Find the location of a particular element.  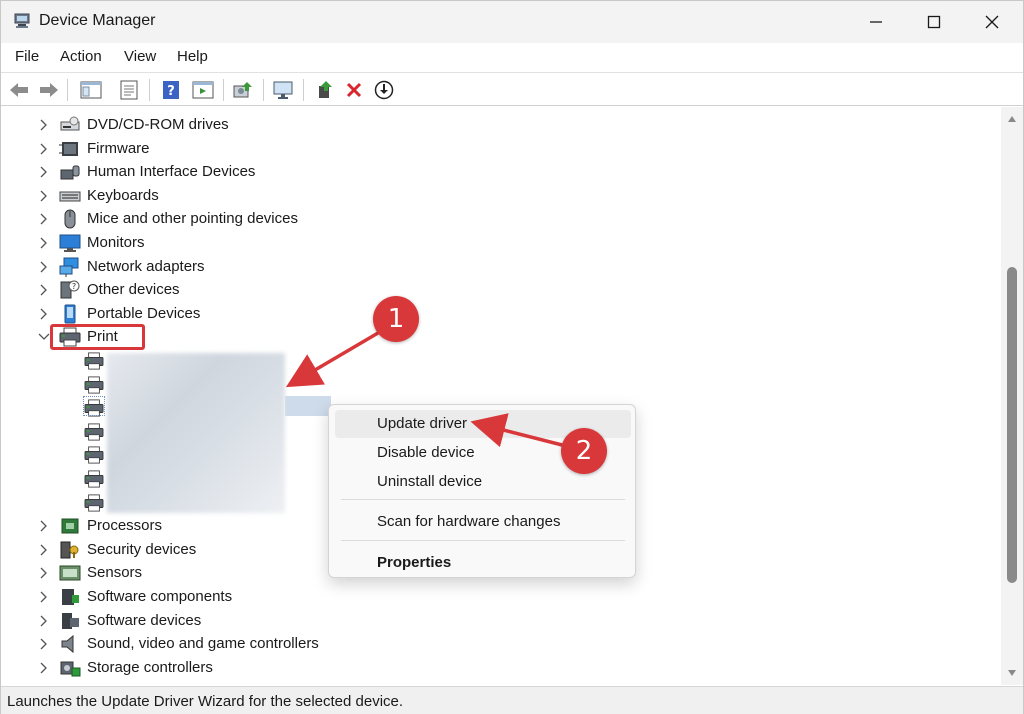

action-pane-button is located at coordinates (203, 90).